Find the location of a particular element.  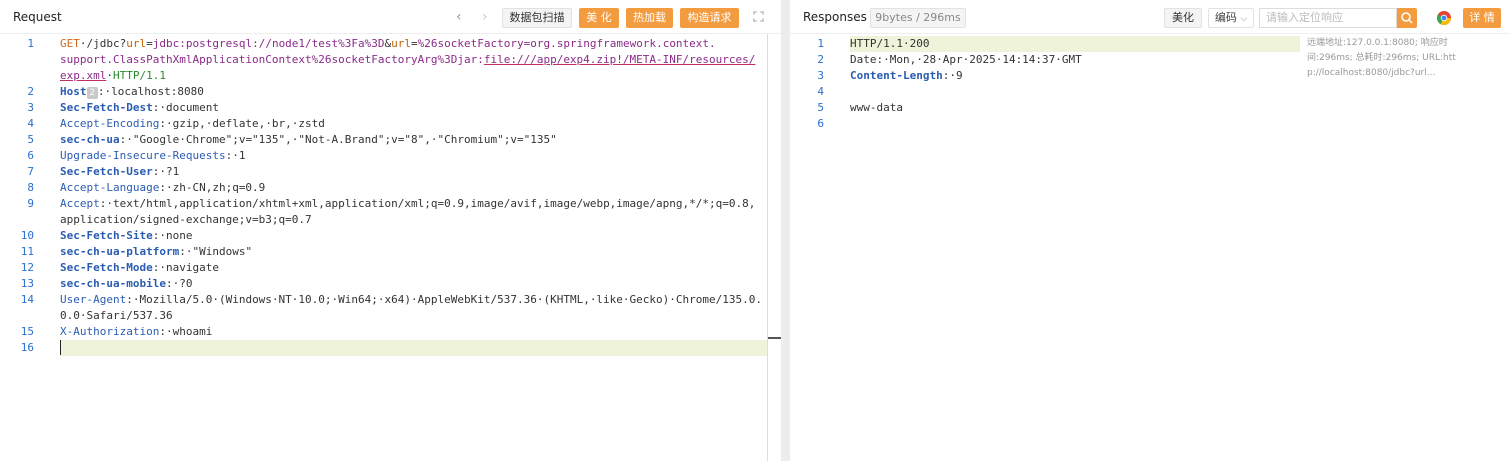

text-cursor is located at coordinates (60, 347).